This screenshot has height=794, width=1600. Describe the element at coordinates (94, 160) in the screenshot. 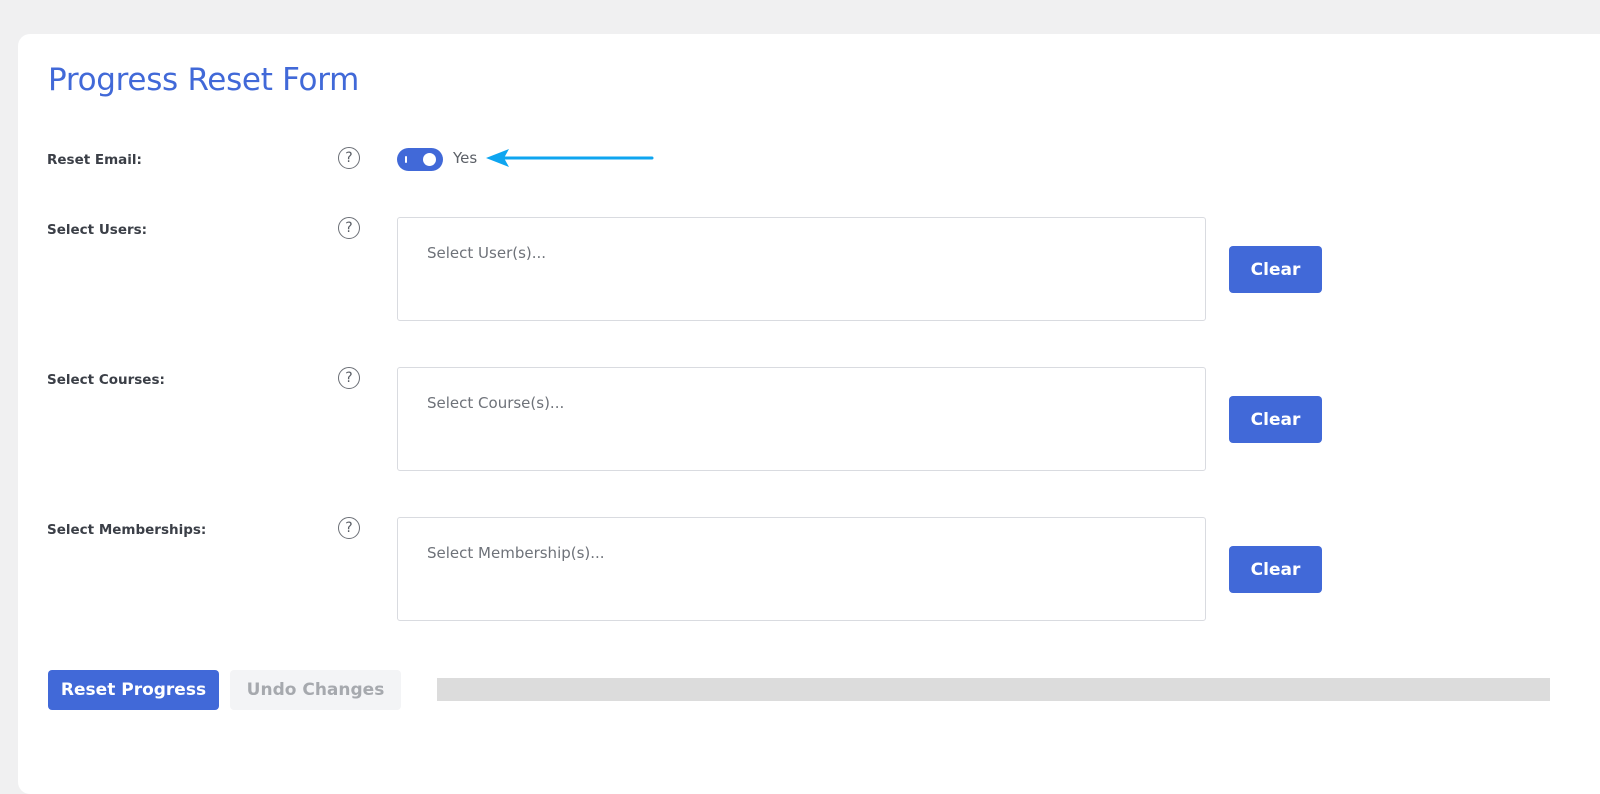

I see `reset-email-label: Reset Email:` at that location.